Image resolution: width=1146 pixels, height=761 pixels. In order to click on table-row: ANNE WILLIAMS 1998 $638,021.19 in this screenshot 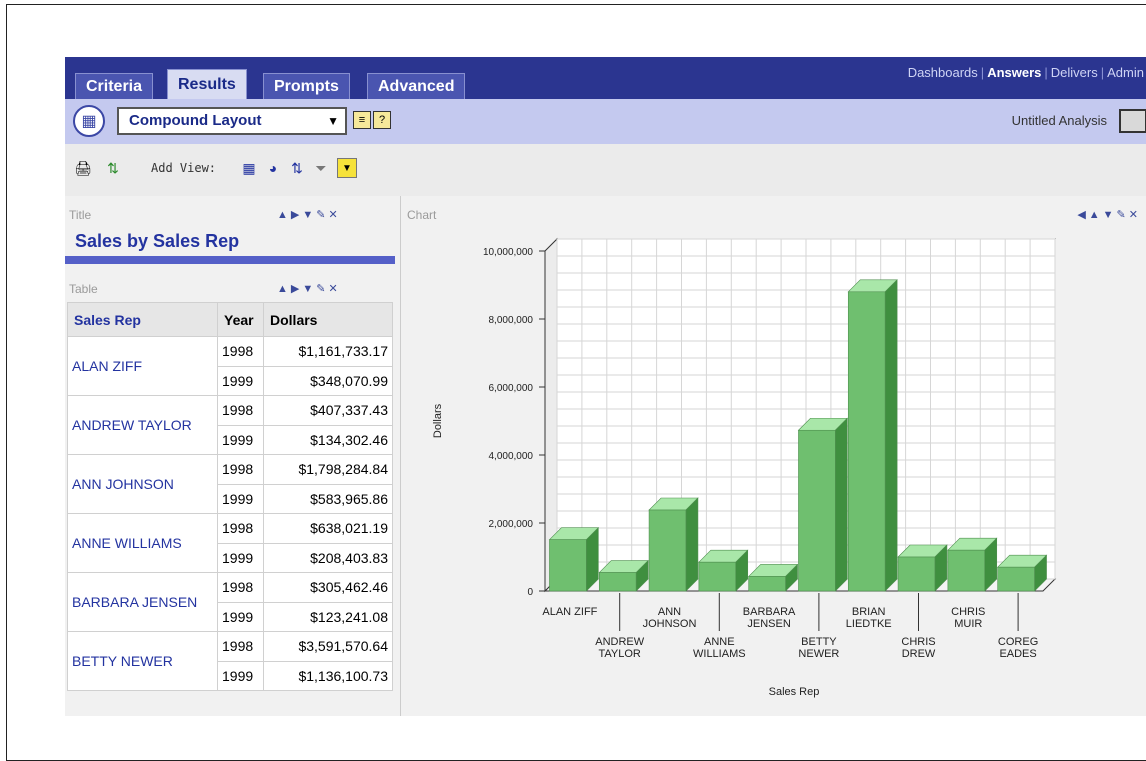, I will do `click(230, 543)`.